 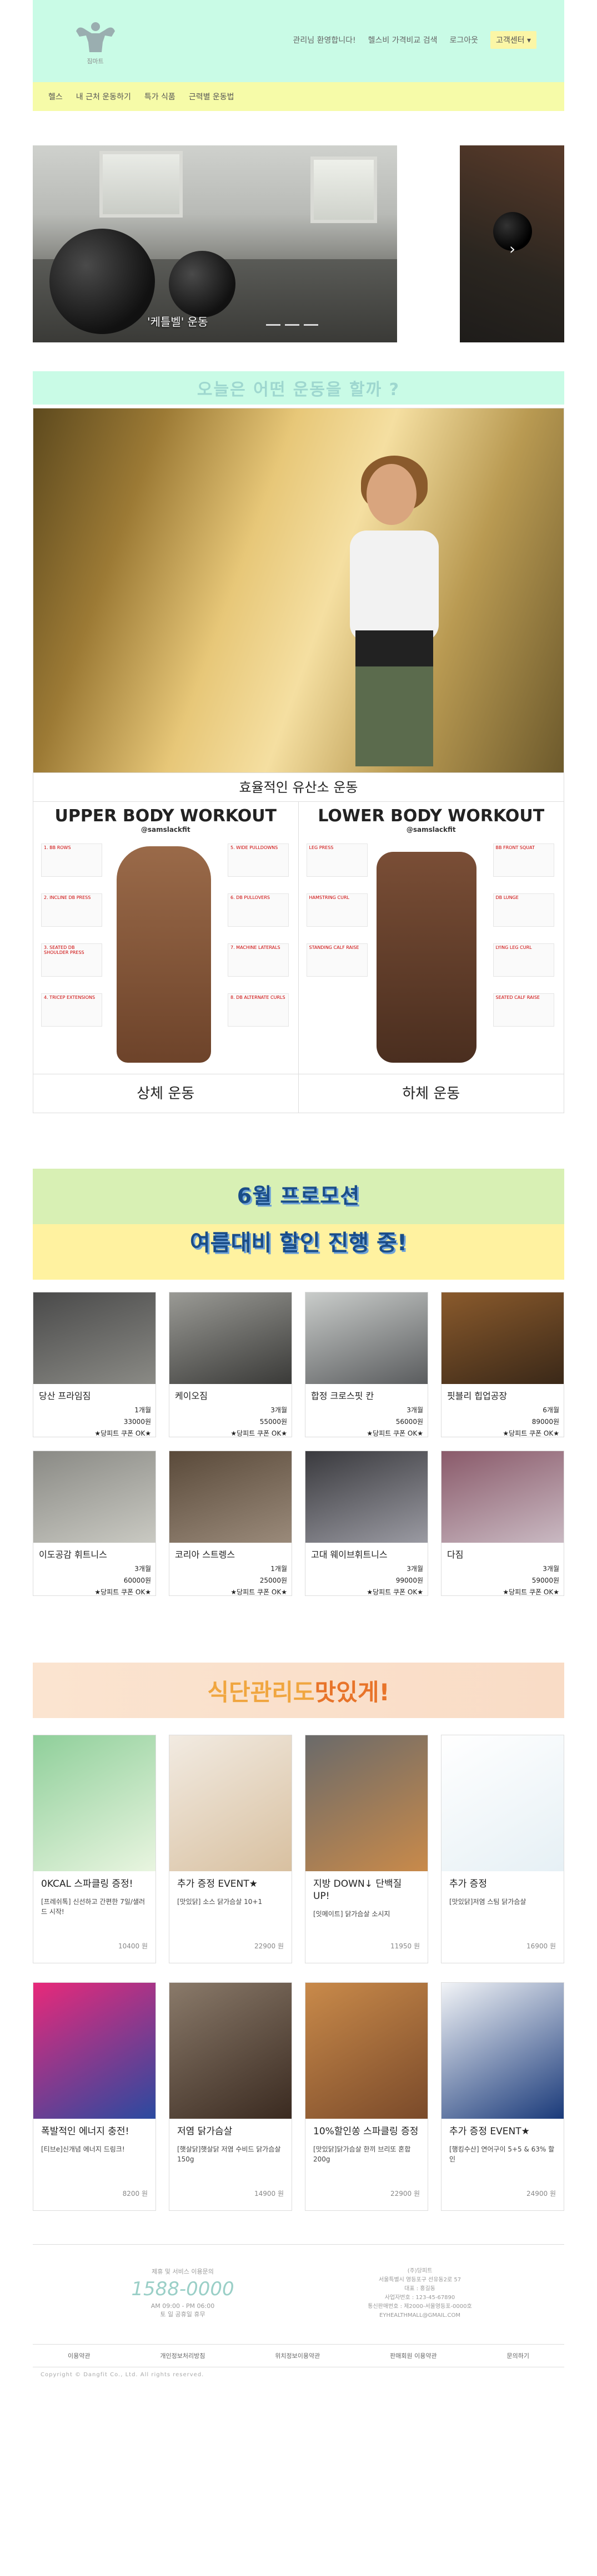 I want to click on nav-item-nearby: 내 근처 운동하기, so click(x=103, y=96).